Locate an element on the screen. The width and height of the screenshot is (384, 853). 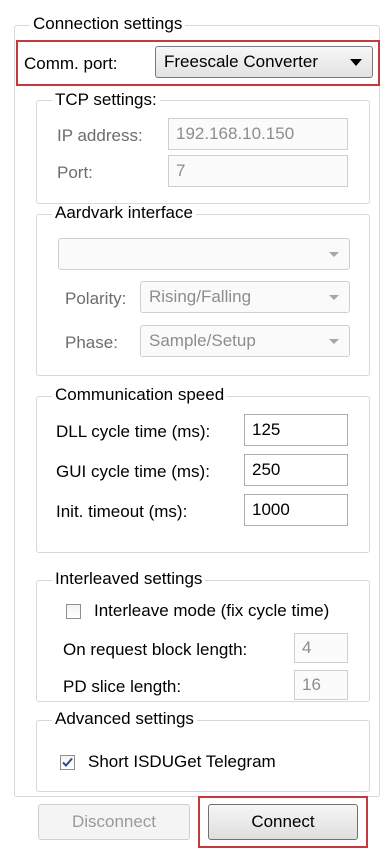
phase-select: Sample/Setup is located at coordinates (245, 341).